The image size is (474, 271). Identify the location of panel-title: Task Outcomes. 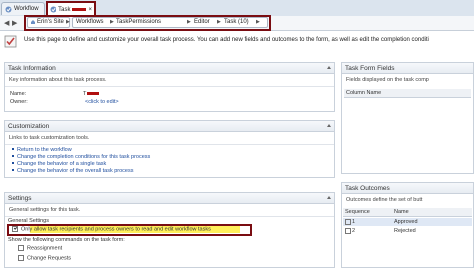
(407, 188).